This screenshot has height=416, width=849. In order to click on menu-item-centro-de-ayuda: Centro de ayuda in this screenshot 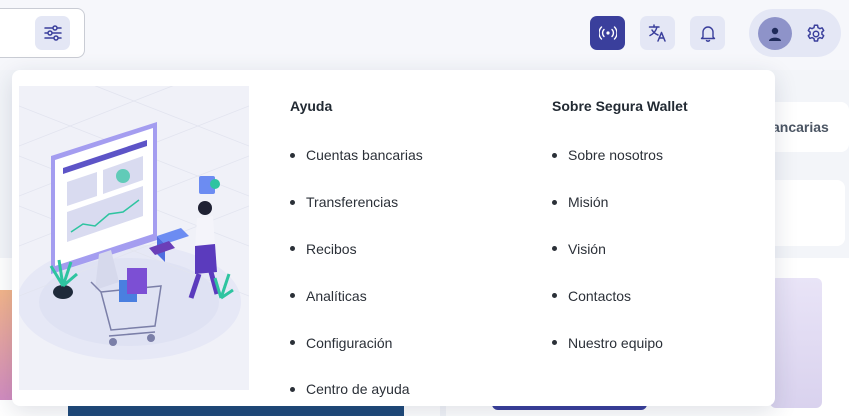, I will do `click(356, 389)`.